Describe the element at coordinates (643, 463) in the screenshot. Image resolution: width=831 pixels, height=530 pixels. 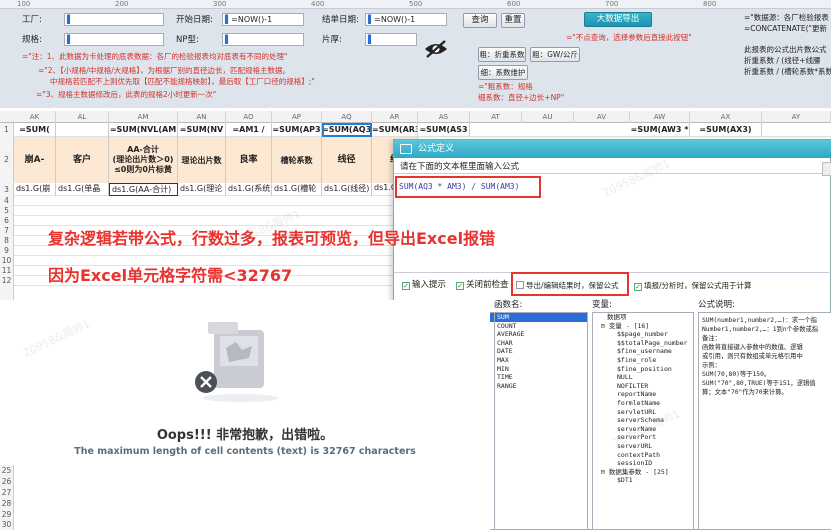
I see `tree-leaf: sessionID` at that location.